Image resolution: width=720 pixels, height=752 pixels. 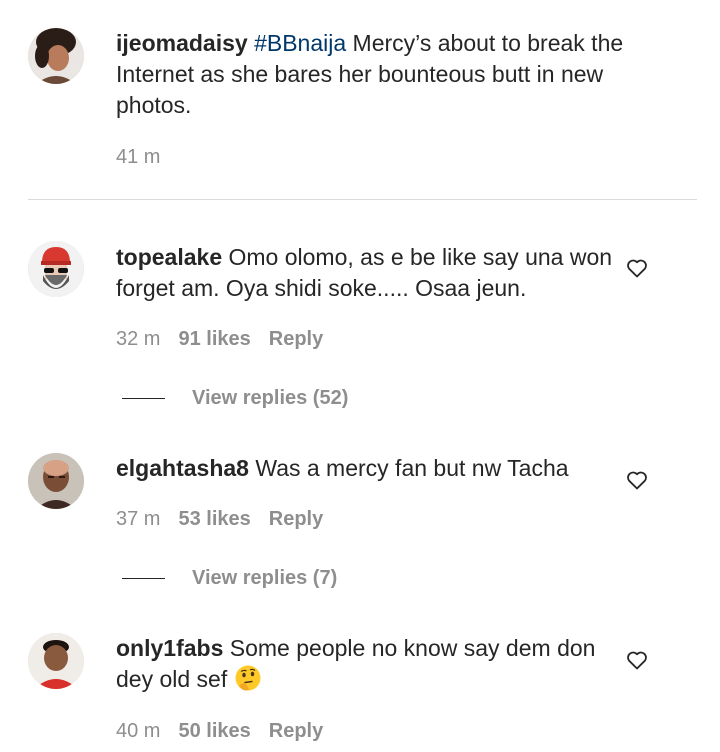 What do you see at coordinates (248, 678) in the screenshot?
I see `thinking-face-emoji-icon` at bounding box center [248, 678].